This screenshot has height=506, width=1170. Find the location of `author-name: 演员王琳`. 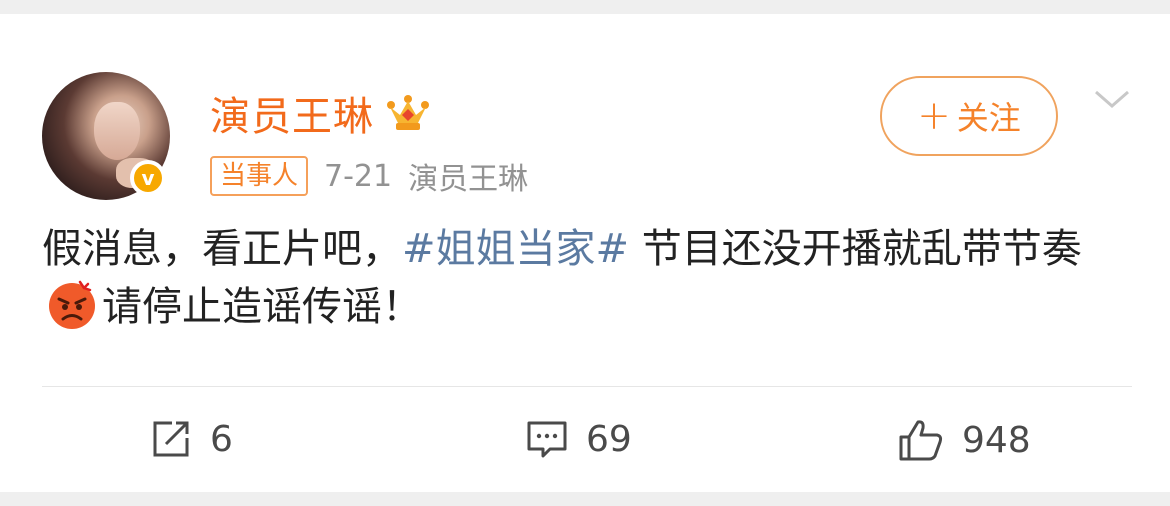

author-name: 演员王琳 is located at coordinates (292, 113).